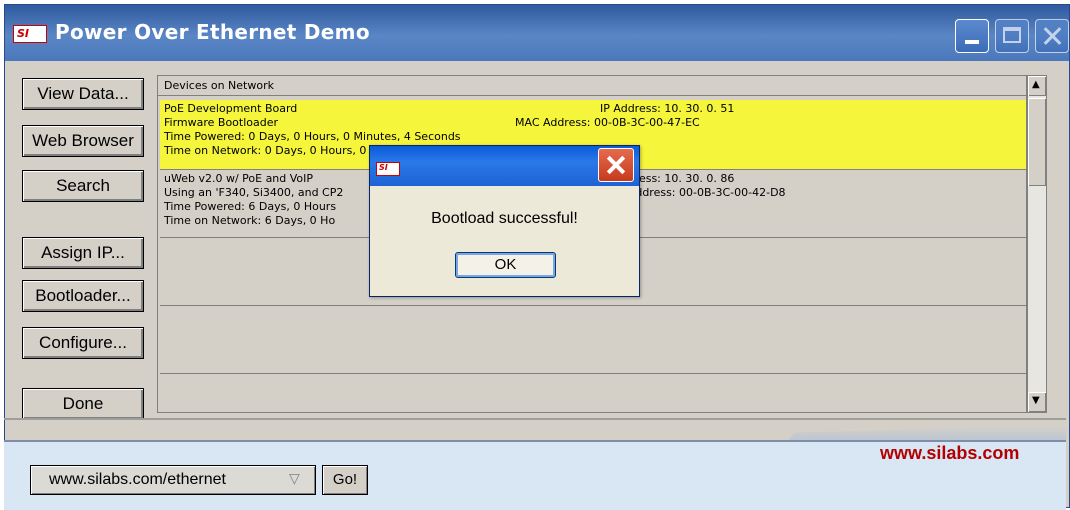 The image size is (1070, 510). What do you see at coordinates (83, 404) in the screenshot?
I see `done-button: Done` at bounding box center [83, 404].